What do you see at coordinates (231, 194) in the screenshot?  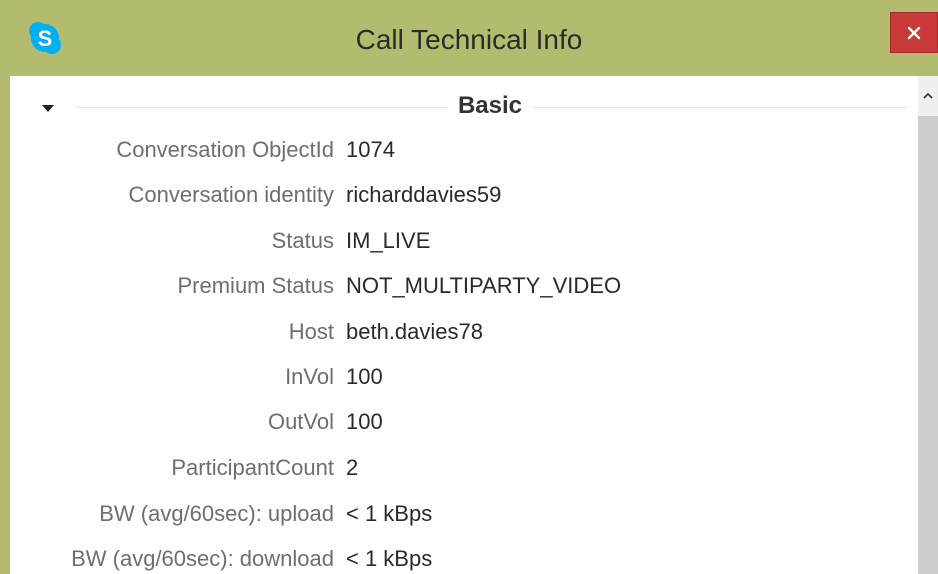 I see `info-label: Conversation identity` at bounding box center [231, 194].